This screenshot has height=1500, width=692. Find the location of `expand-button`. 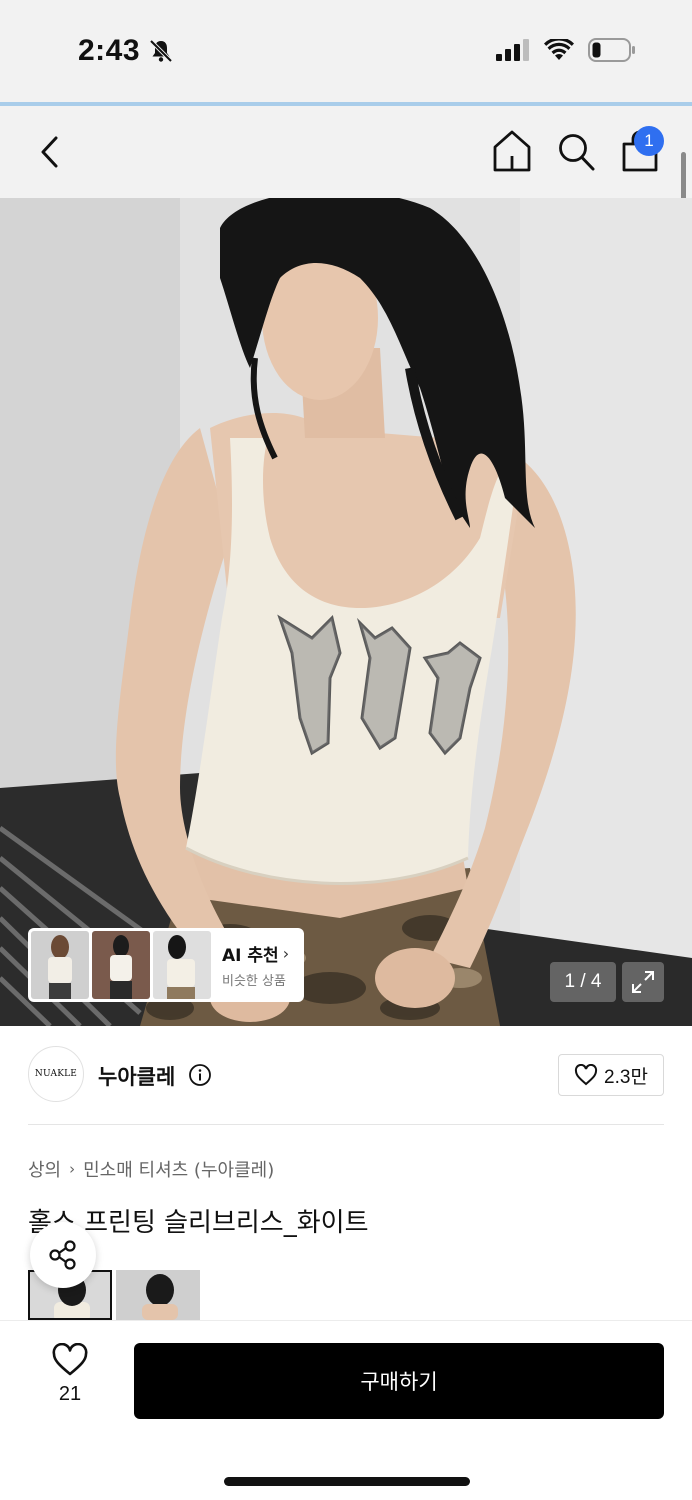

expand-button is located at coordinates (643, 982).